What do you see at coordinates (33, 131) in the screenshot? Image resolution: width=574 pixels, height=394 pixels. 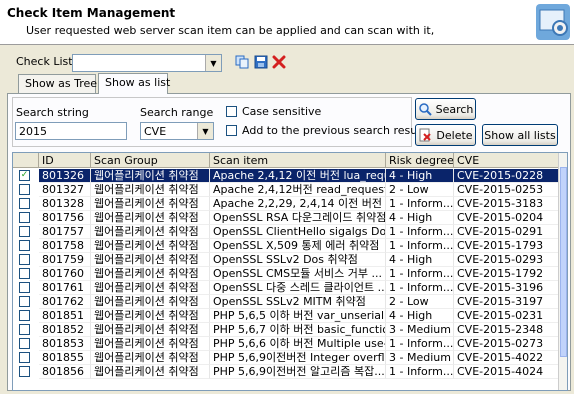 I see `search-string-value: 2015` at bounding box center [33, 131].